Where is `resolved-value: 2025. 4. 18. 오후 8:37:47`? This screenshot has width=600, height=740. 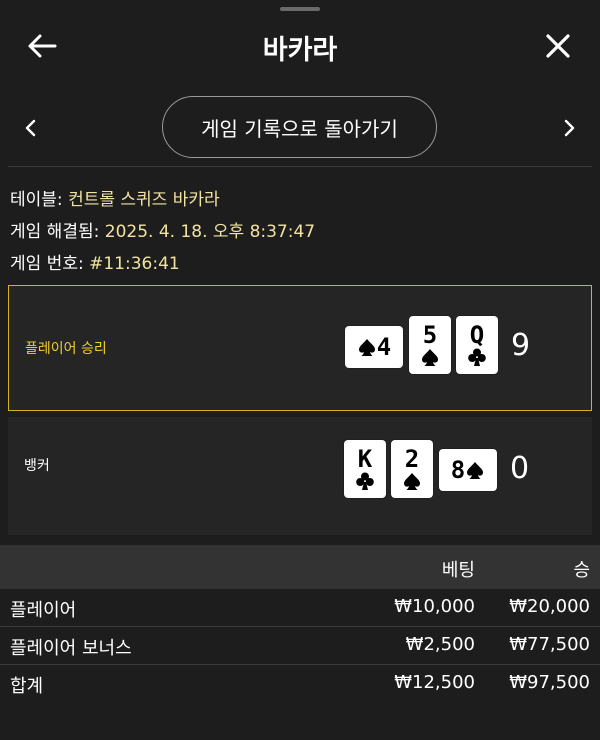 resolved-value: 2025. 4. 18. 오후 8:37:47 is located at coordinates (210, 232).